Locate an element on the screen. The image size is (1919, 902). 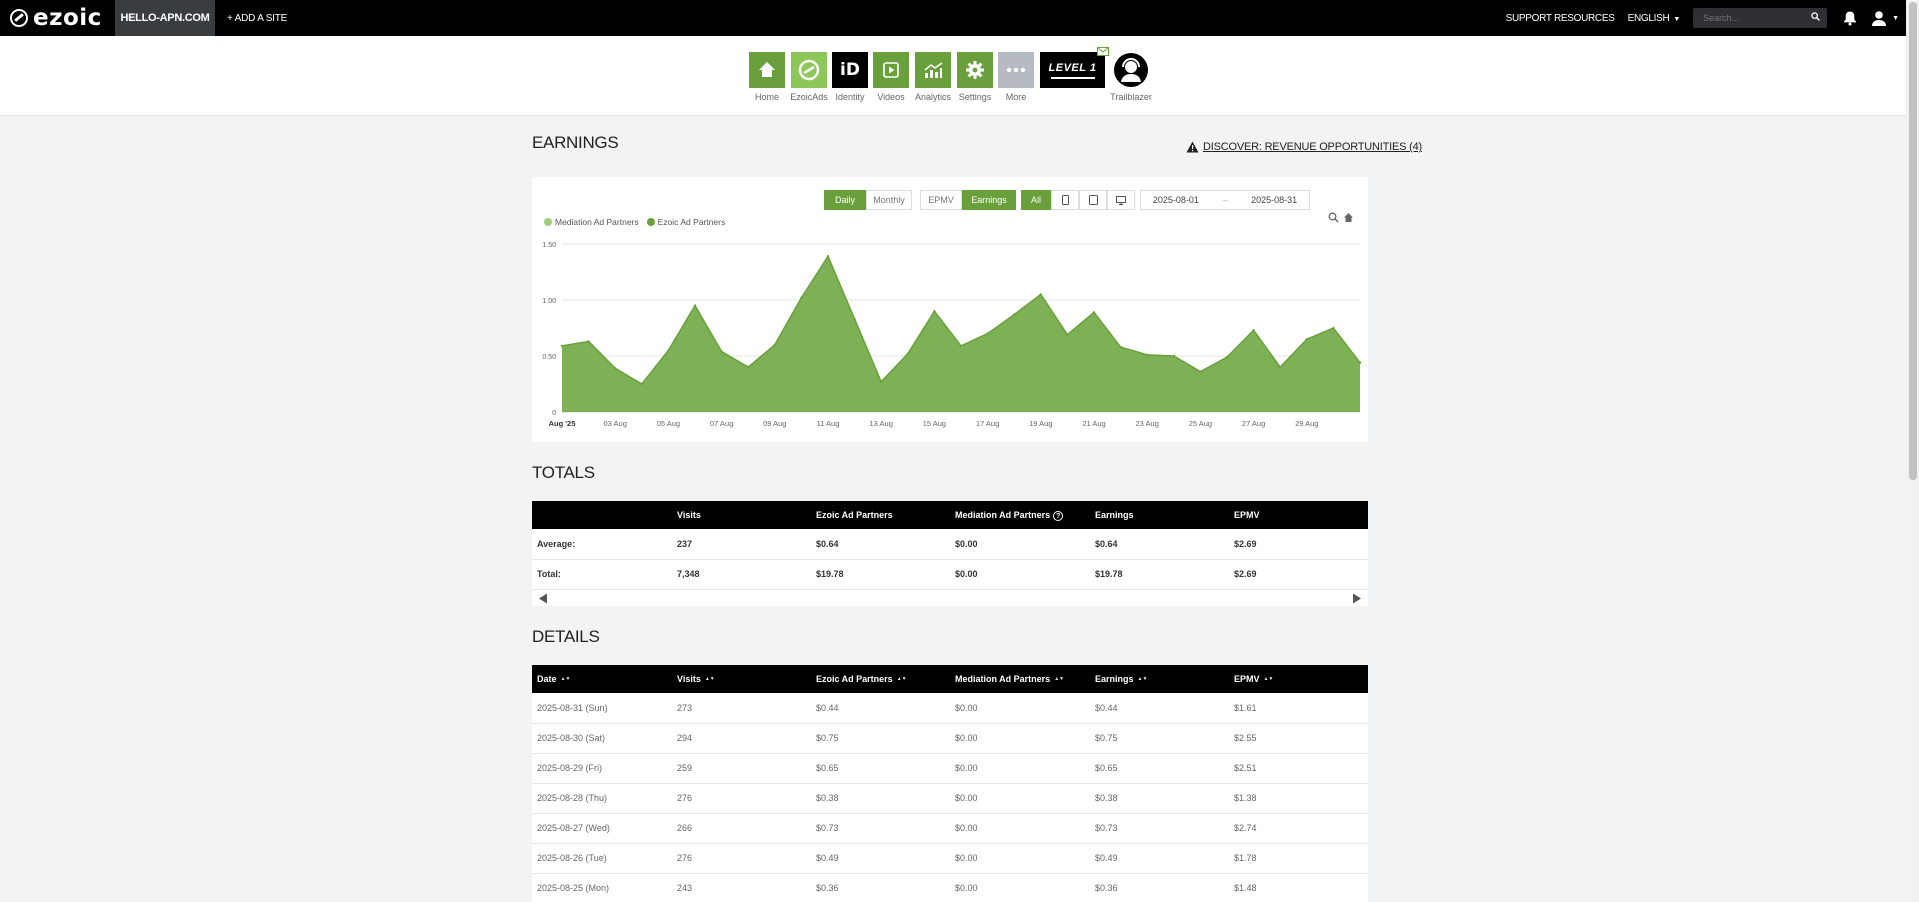
column-header: Ezoic Ad Partners ▲▼ is located at coordinates (880, 679).